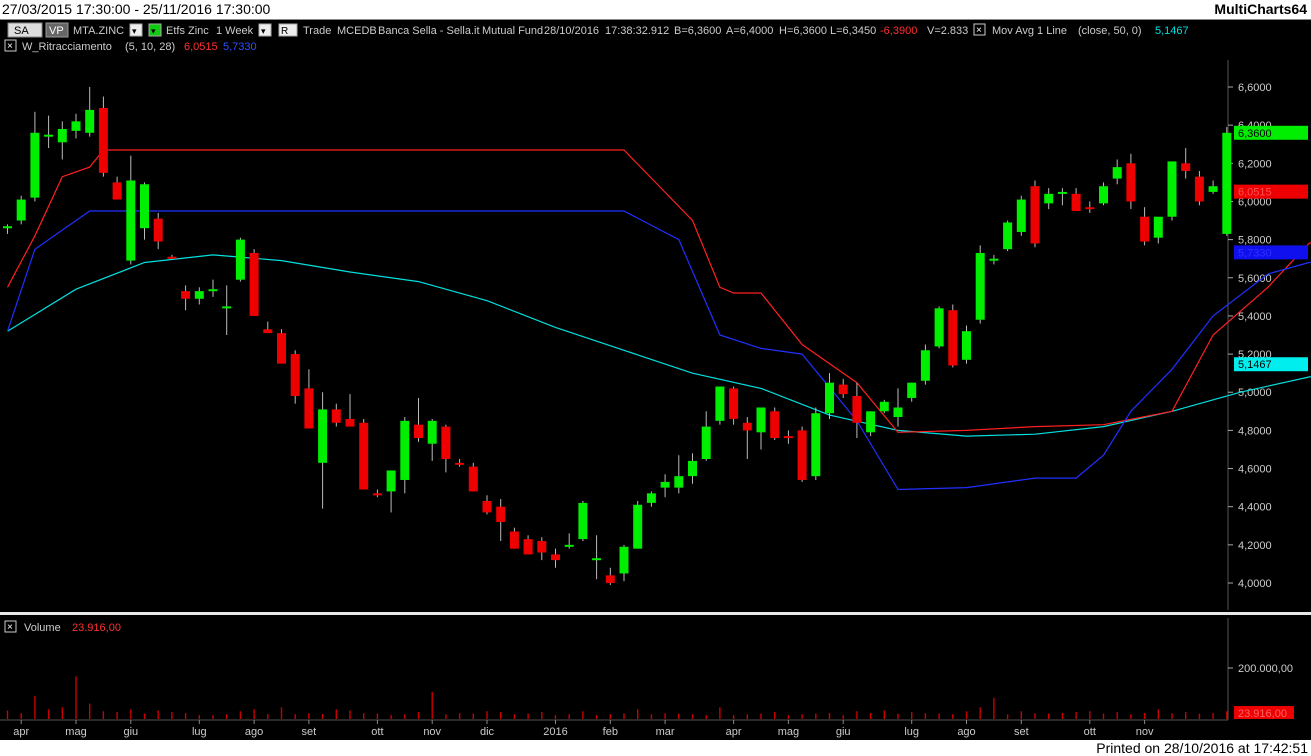 The width and height of the screenshot is (1311, 756). Describe the element at coordinates (235, 31) in the screenshot. I see `interval-label: 1 Week` at that location.